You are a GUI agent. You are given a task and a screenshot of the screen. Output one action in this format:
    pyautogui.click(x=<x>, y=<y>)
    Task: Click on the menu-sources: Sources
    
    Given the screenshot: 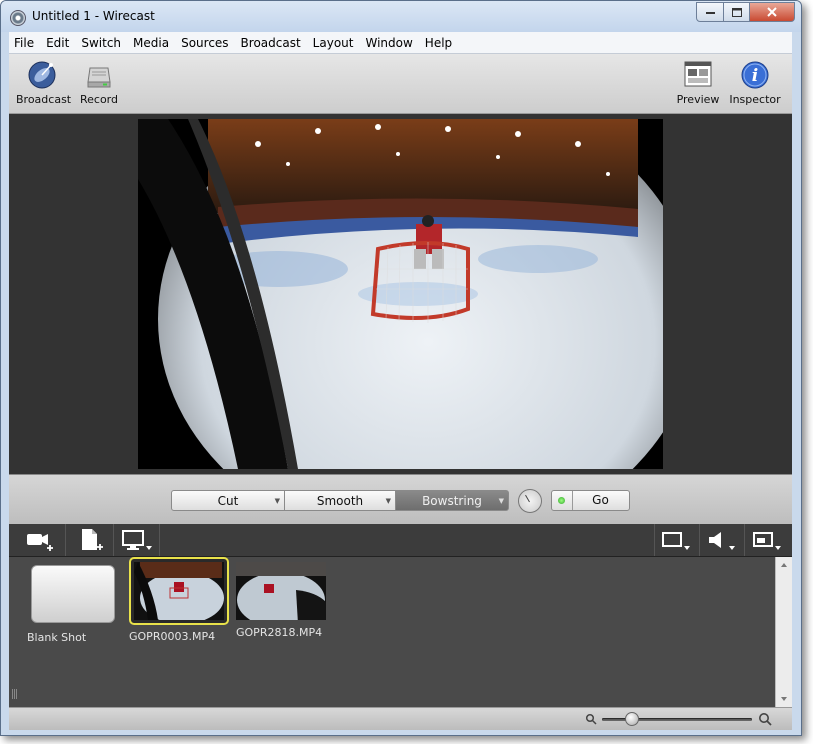 What is the action you would take?
    pyautogui.click(x=204, y=43)
    